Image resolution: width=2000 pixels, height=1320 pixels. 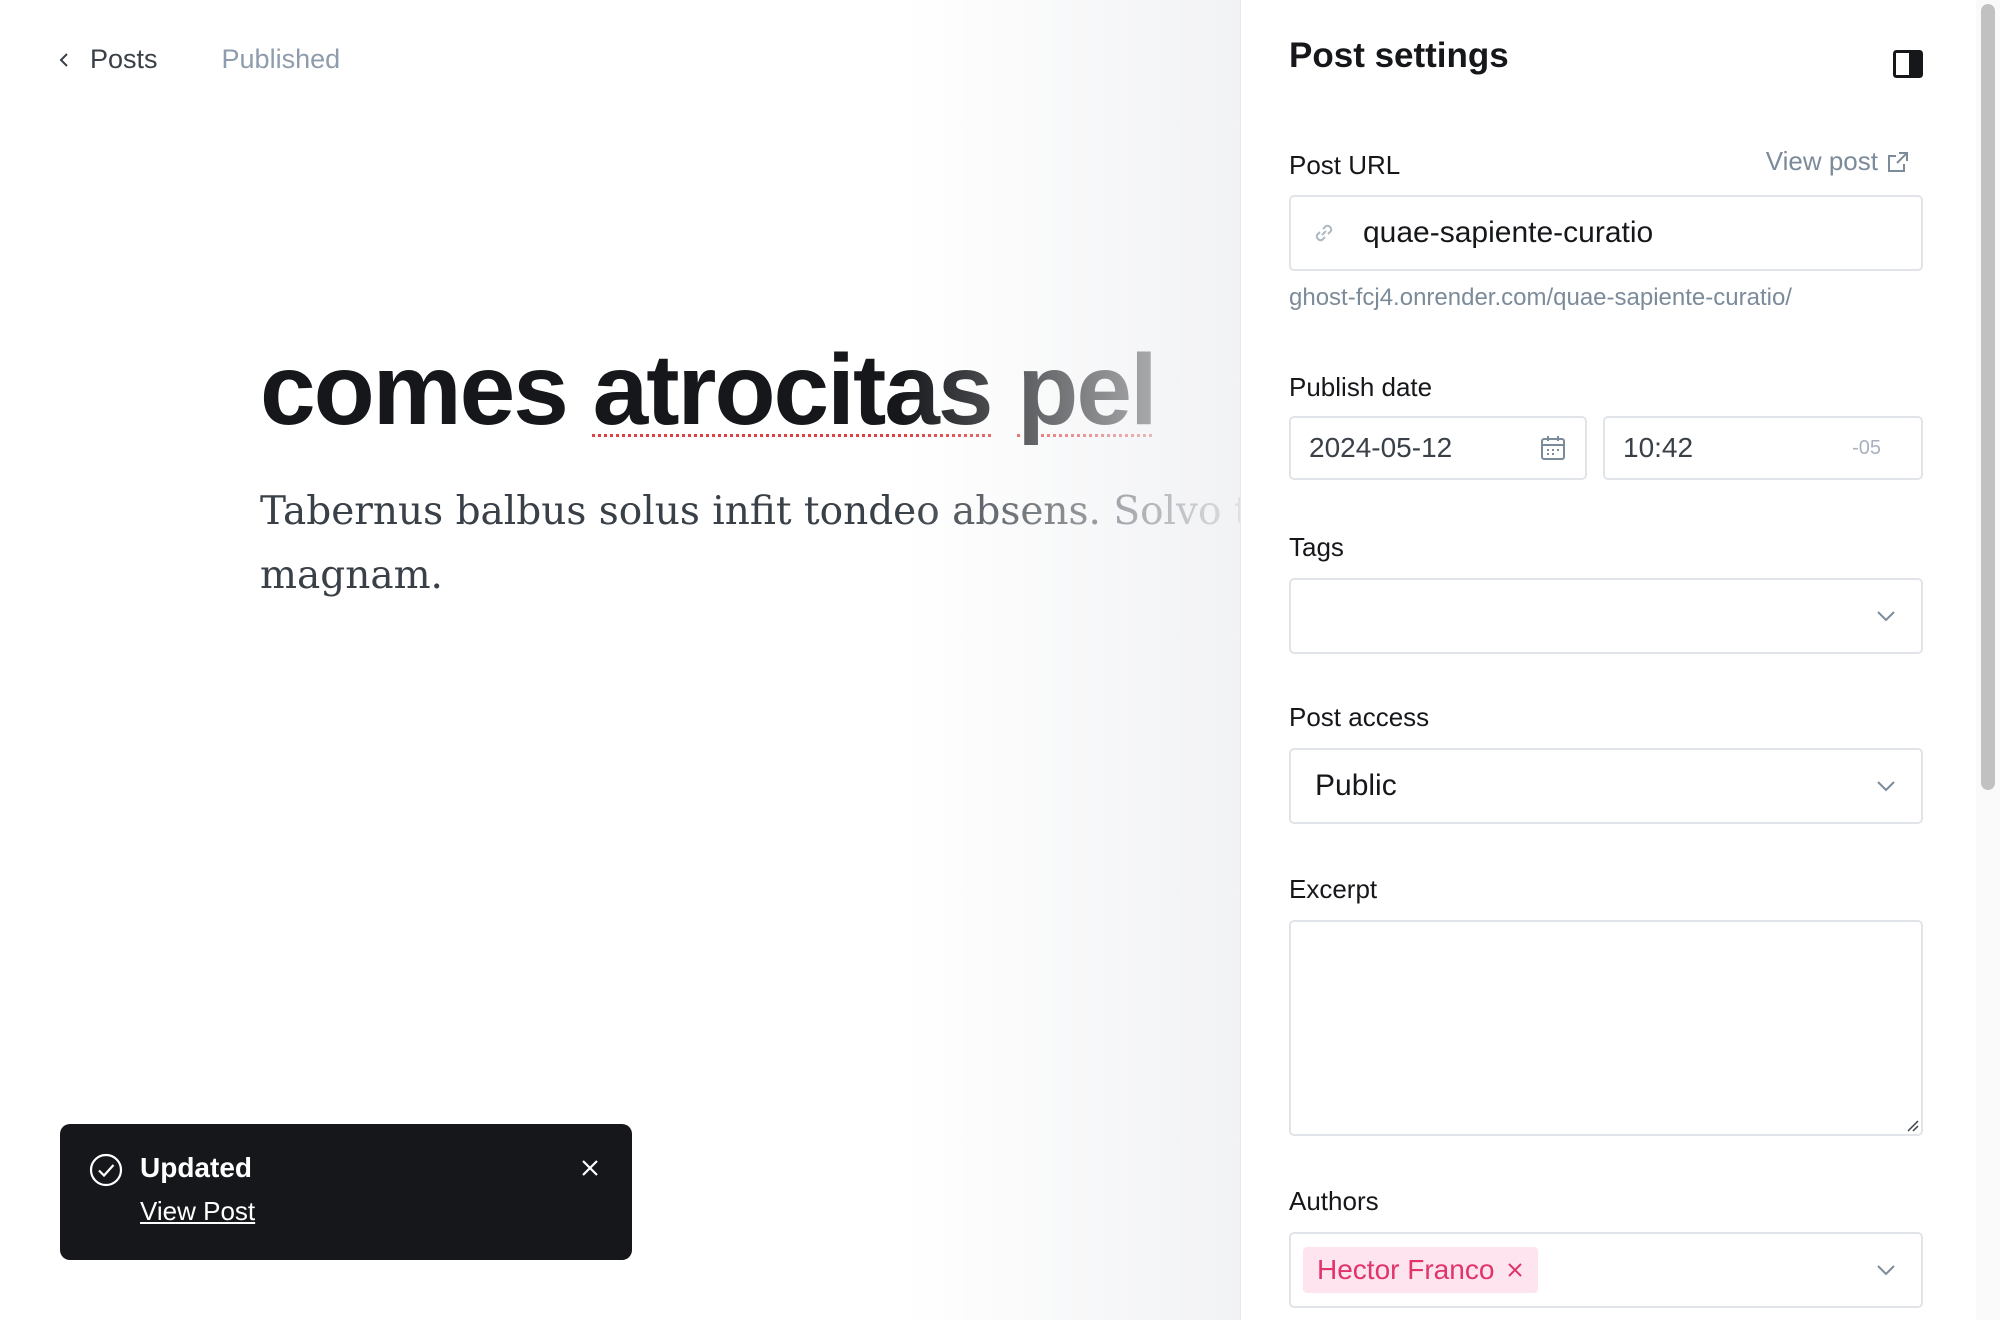 I want to click on check-circle-icon, so click(x=106, y=1170).